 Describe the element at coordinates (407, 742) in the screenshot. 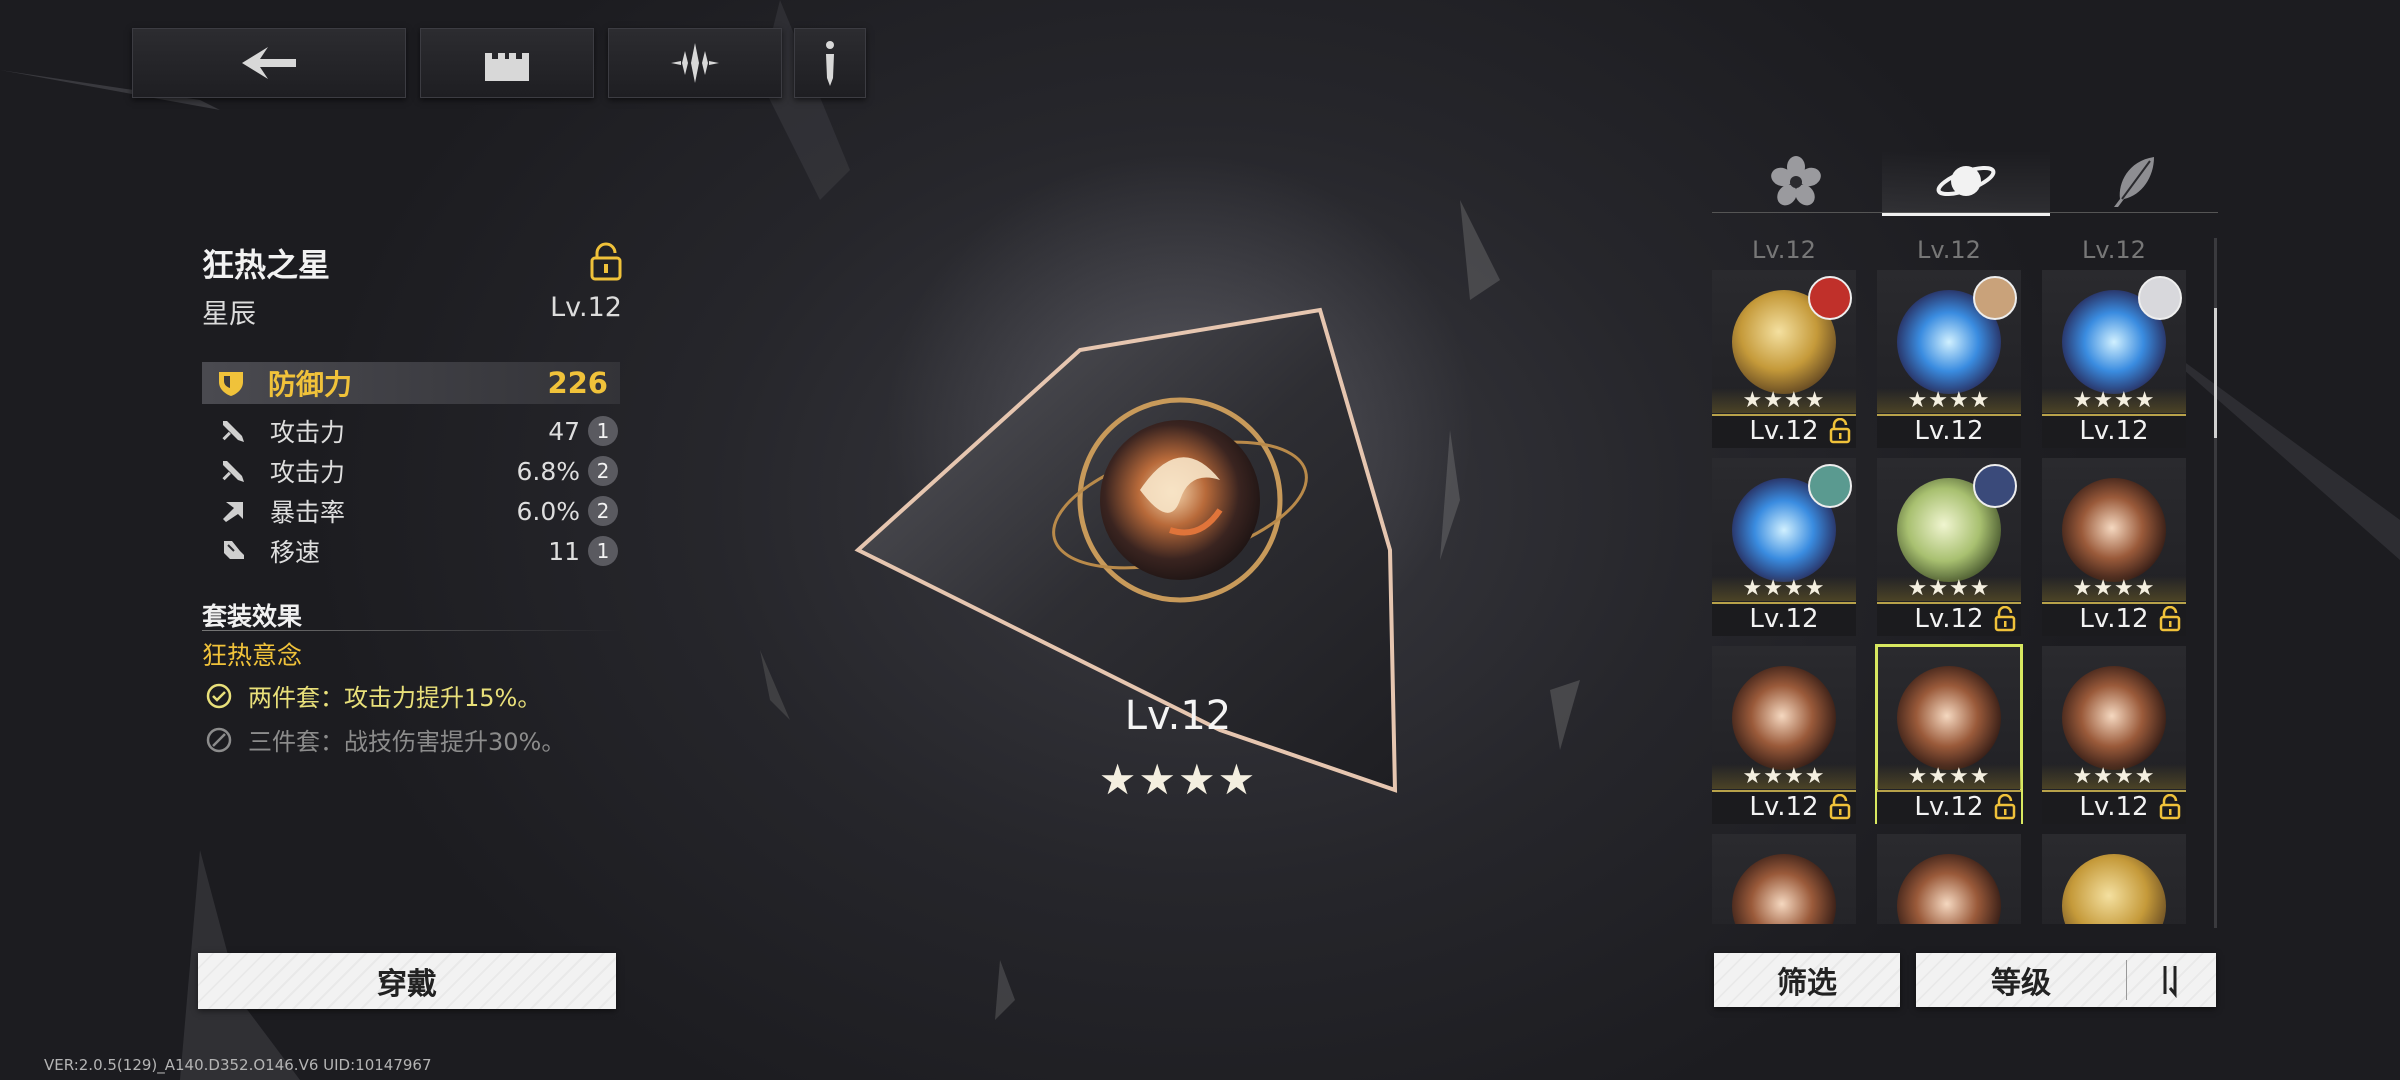

I see `set-effect-text: 三件套：战技伤害提升30%。` at that location.